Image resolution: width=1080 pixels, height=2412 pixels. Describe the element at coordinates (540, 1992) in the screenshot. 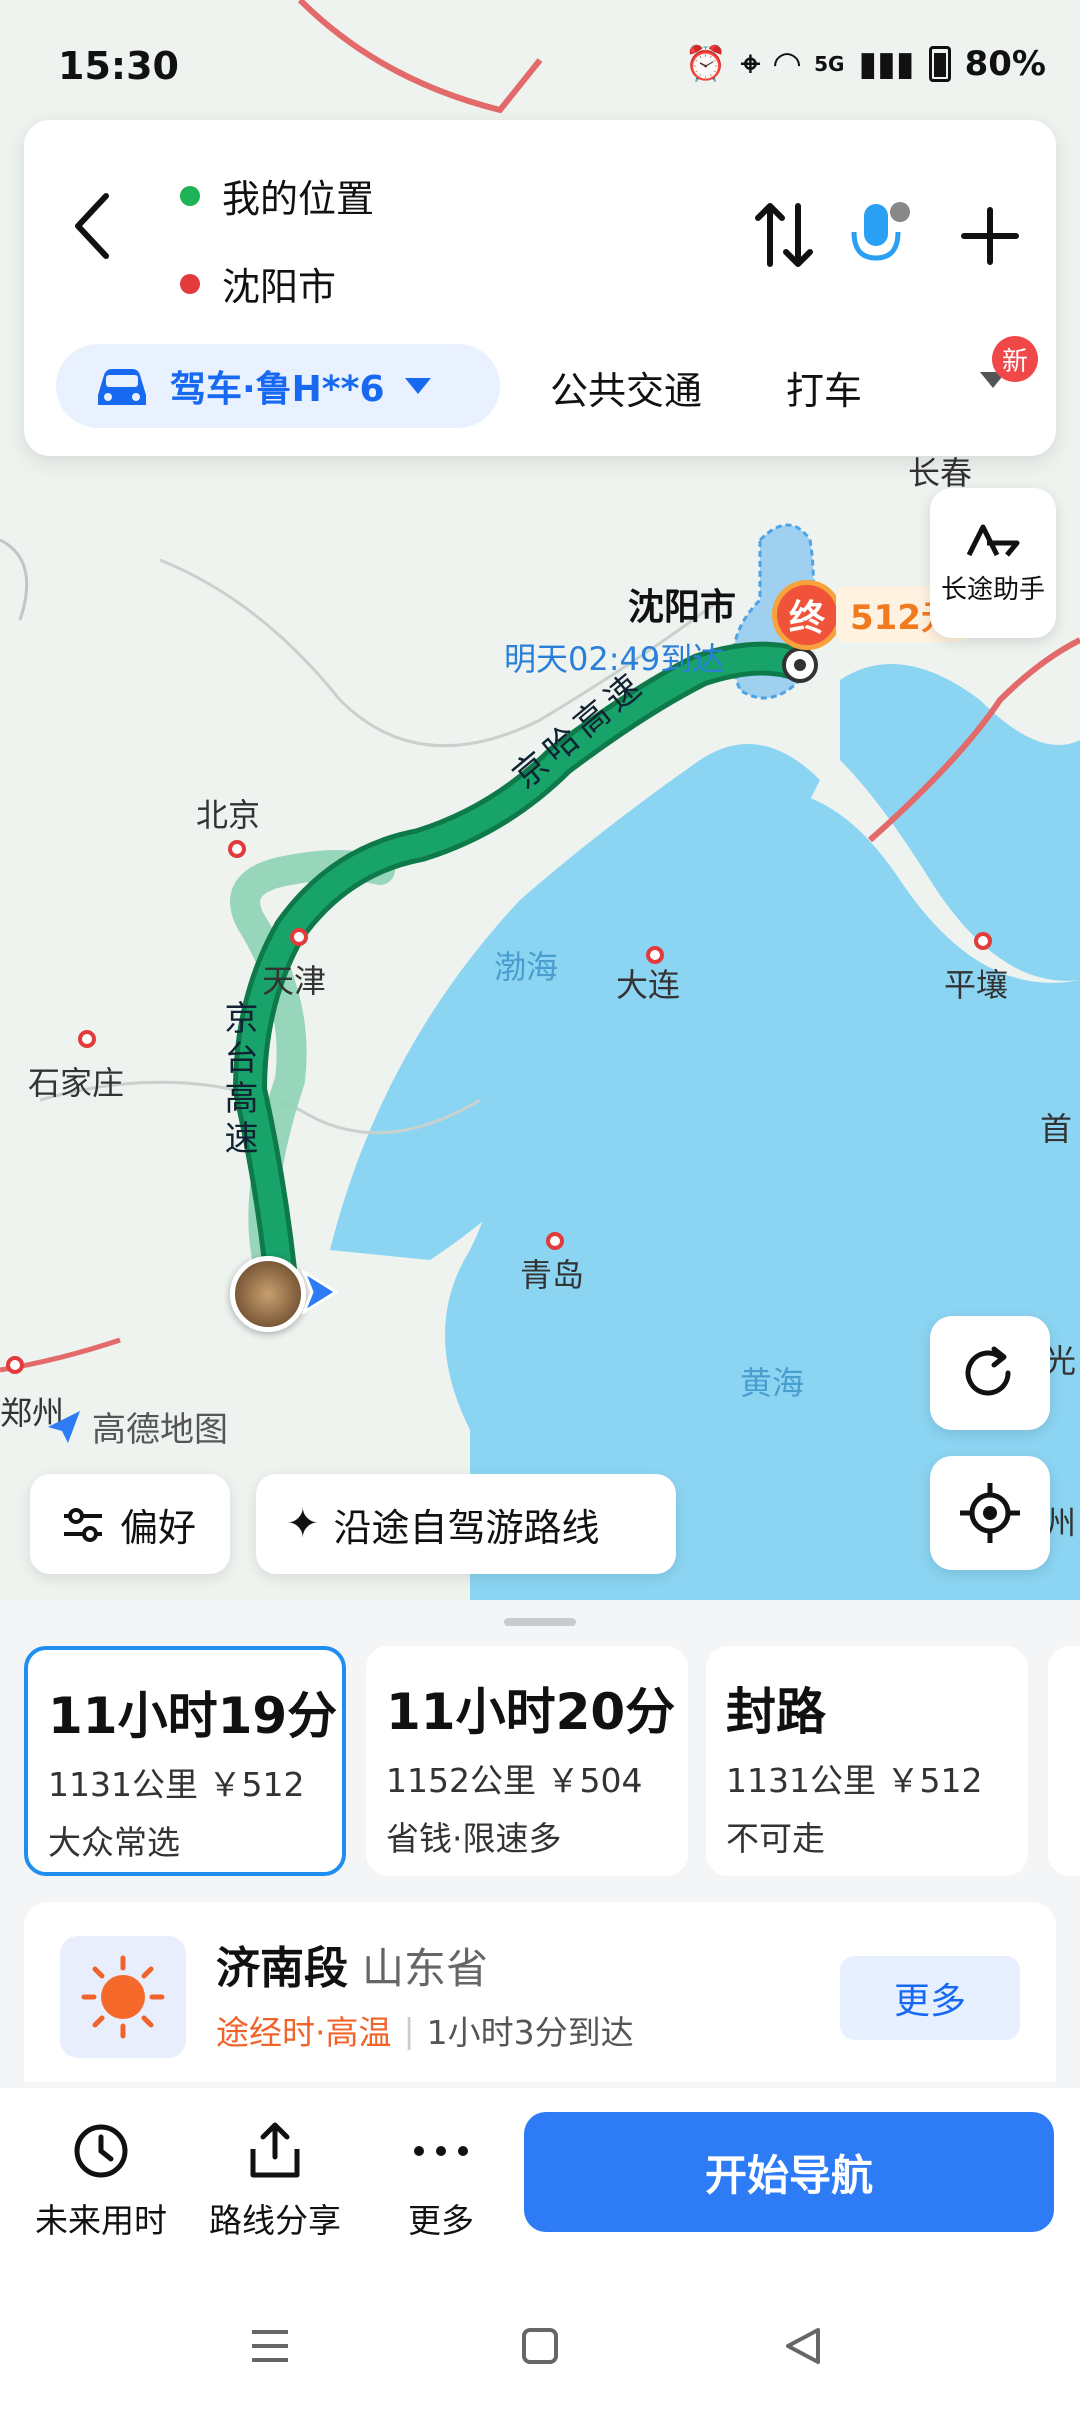

I see `weather-alert-card: 济南段 山东省 途经时·高温 | 1小时3分到达 更多` at that location.